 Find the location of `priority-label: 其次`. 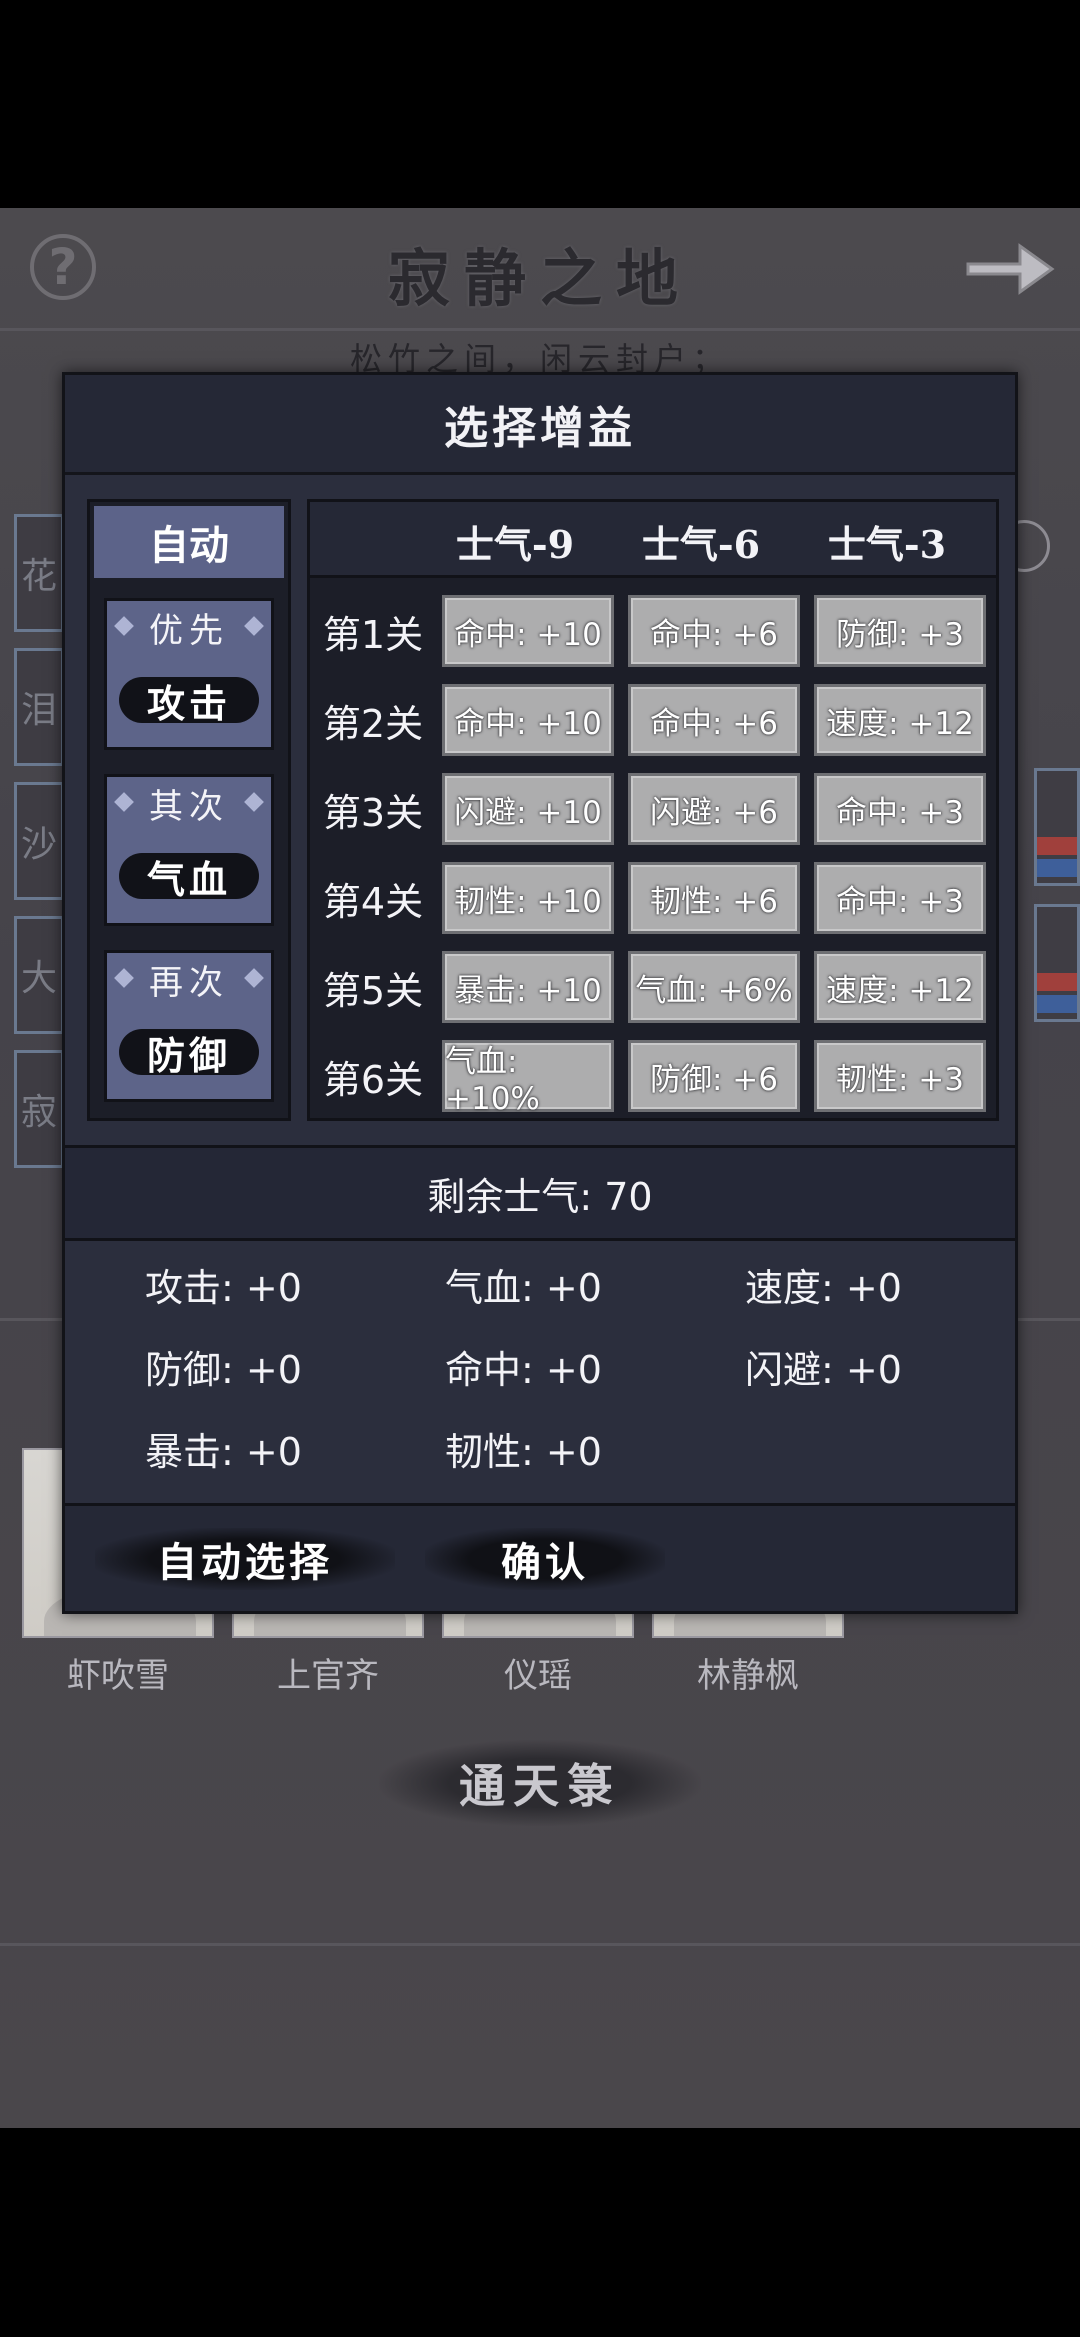

priority-label: 其次 is located at coordinates (189, 806).